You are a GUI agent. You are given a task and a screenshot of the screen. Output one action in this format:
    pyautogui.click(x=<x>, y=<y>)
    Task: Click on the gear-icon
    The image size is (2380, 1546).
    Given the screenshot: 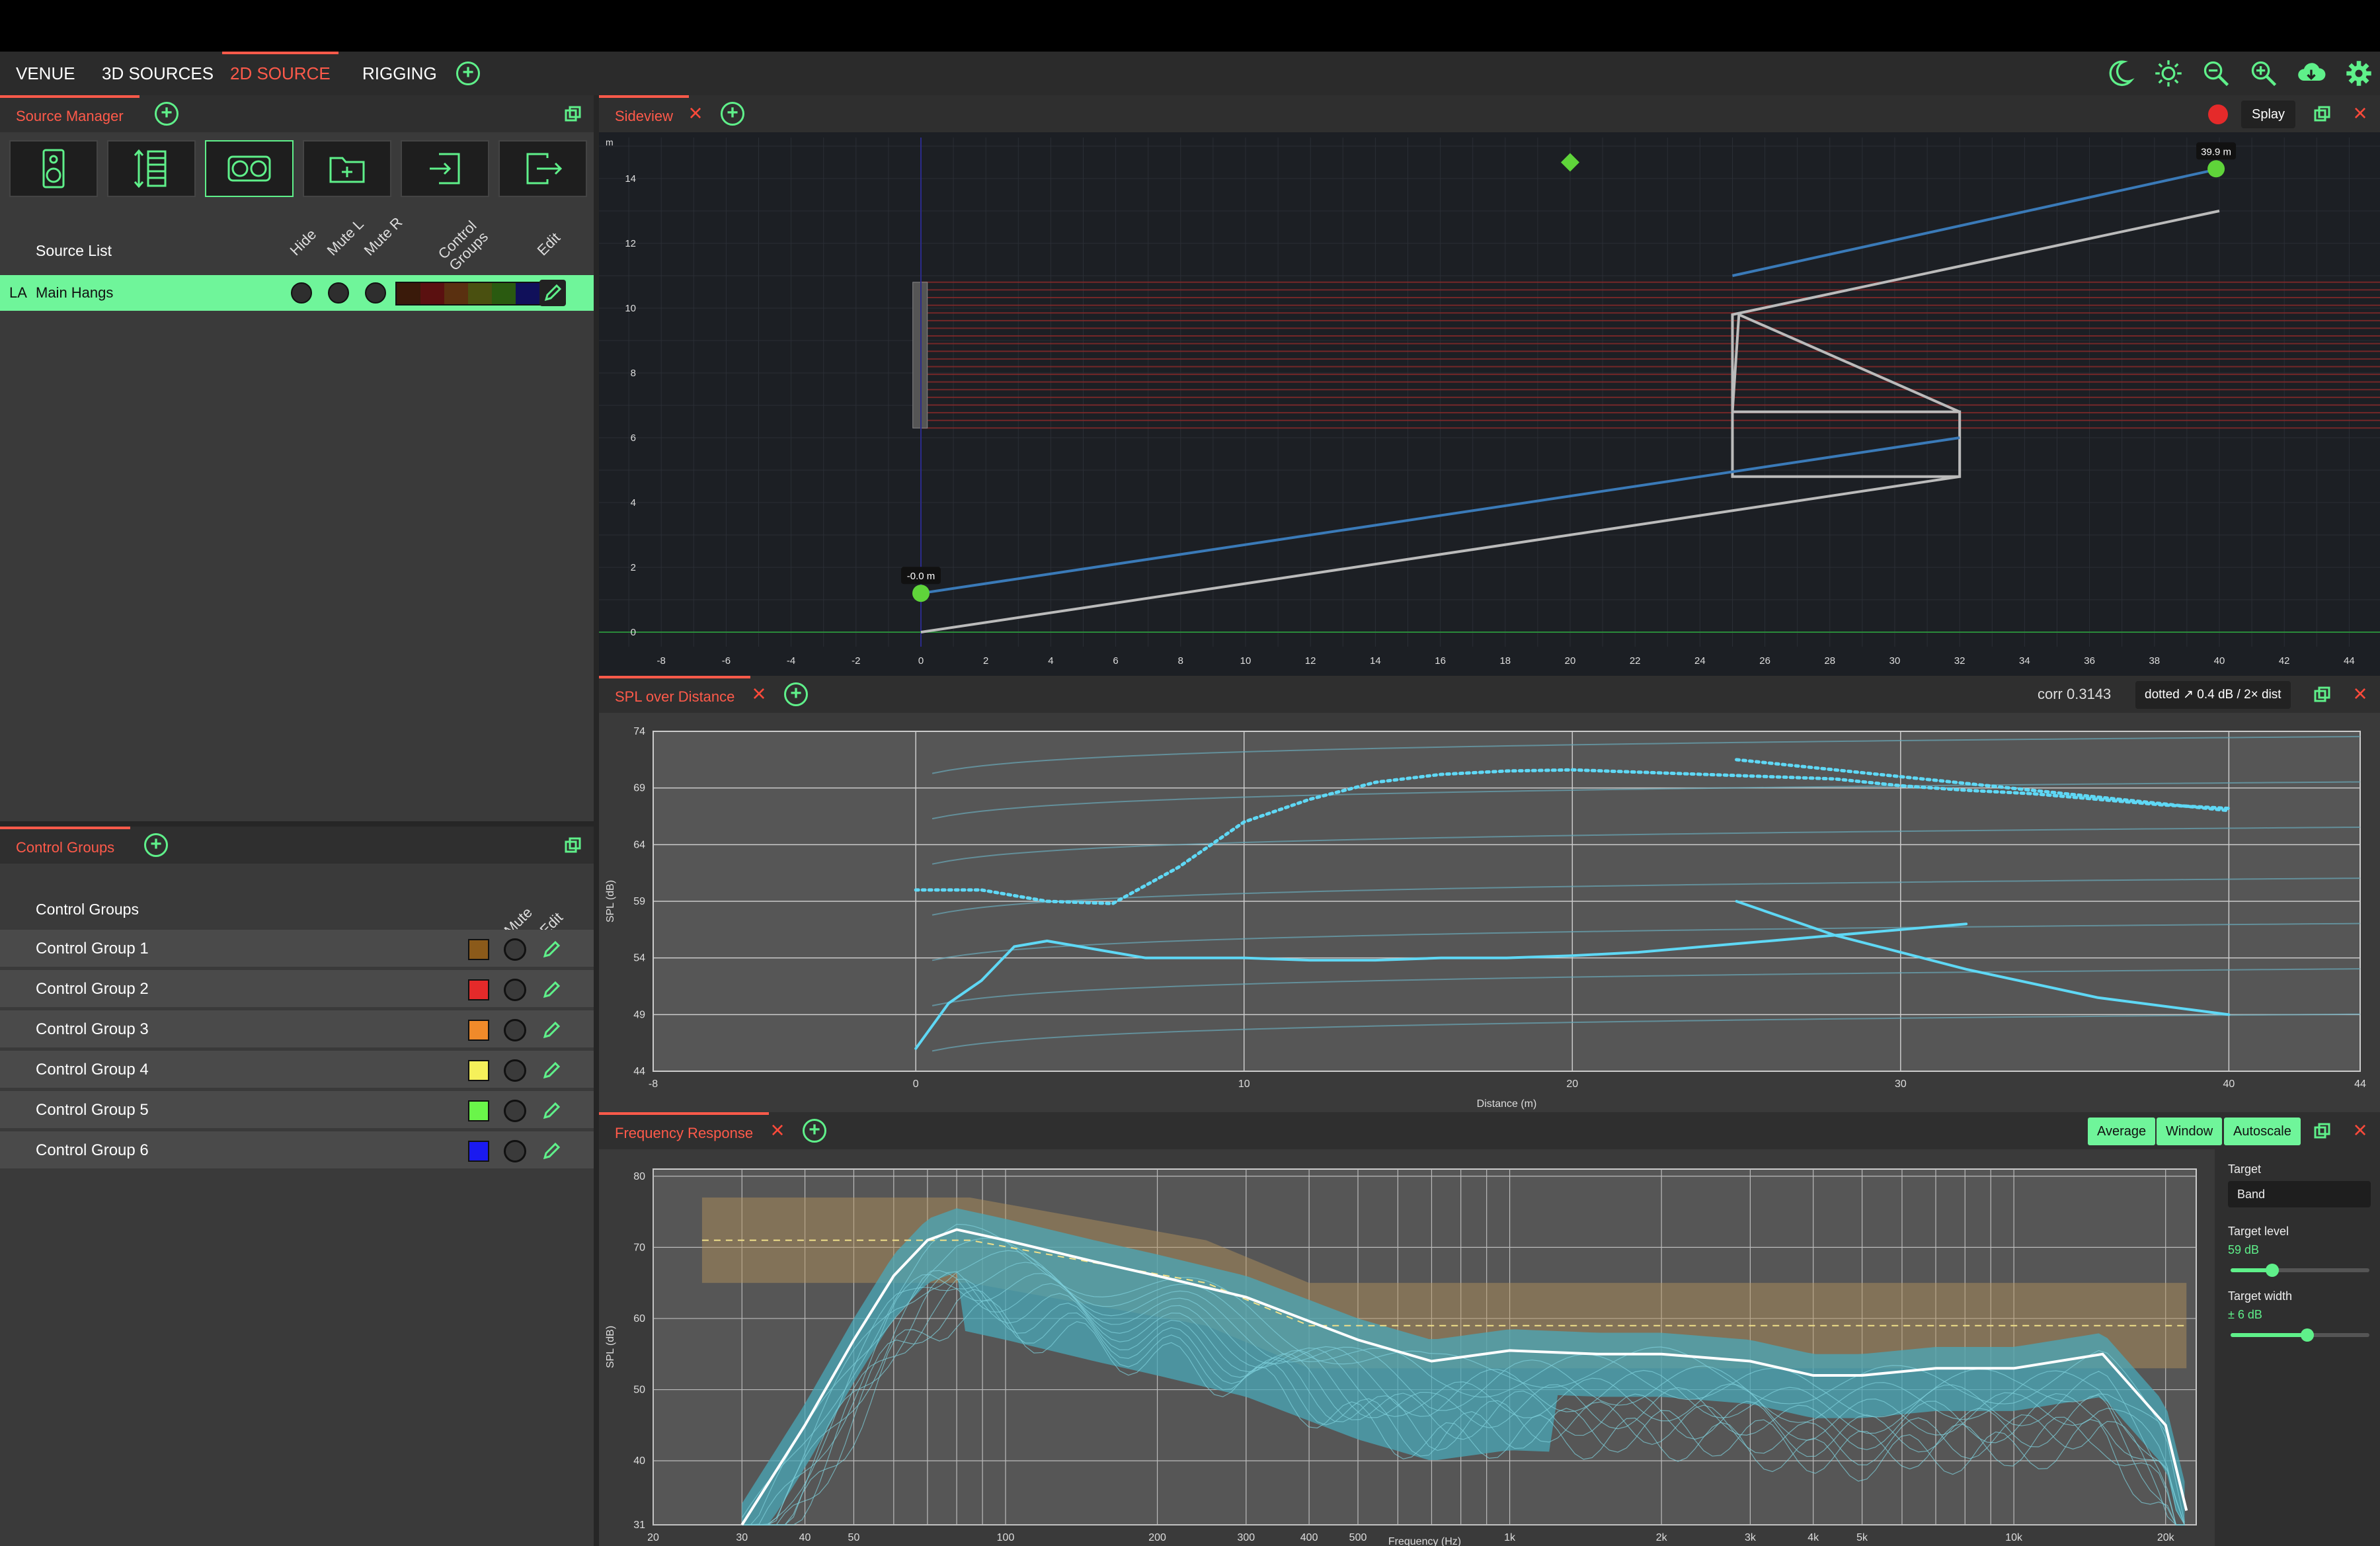 What is the action you would take?
    pyautogui.click(x=2358, y=73)
    